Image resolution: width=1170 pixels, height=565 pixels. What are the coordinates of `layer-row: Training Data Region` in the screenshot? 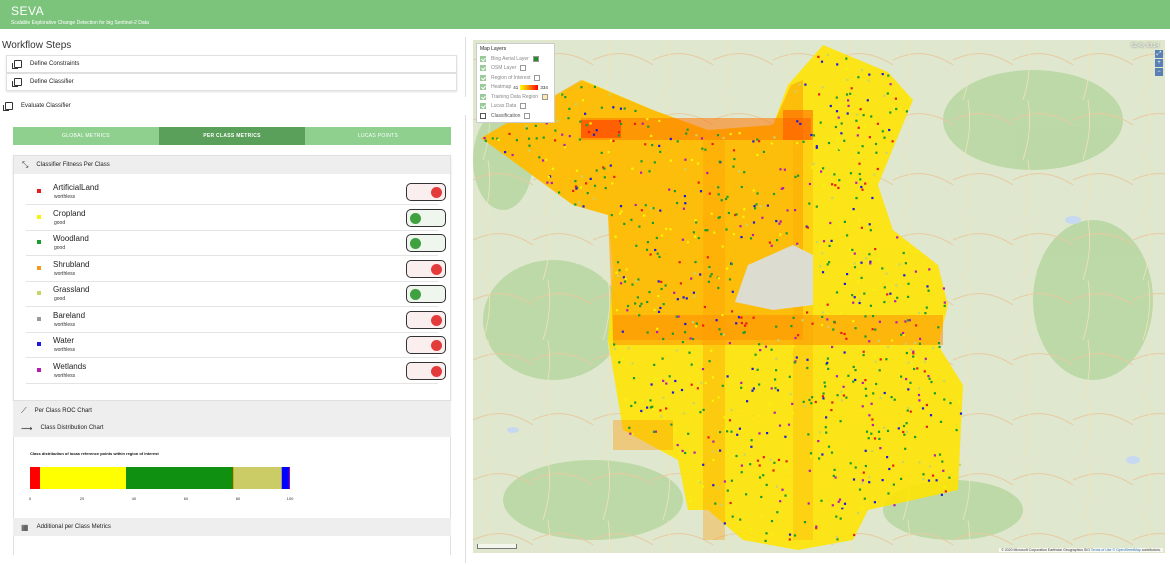 It's located at (515, 97).